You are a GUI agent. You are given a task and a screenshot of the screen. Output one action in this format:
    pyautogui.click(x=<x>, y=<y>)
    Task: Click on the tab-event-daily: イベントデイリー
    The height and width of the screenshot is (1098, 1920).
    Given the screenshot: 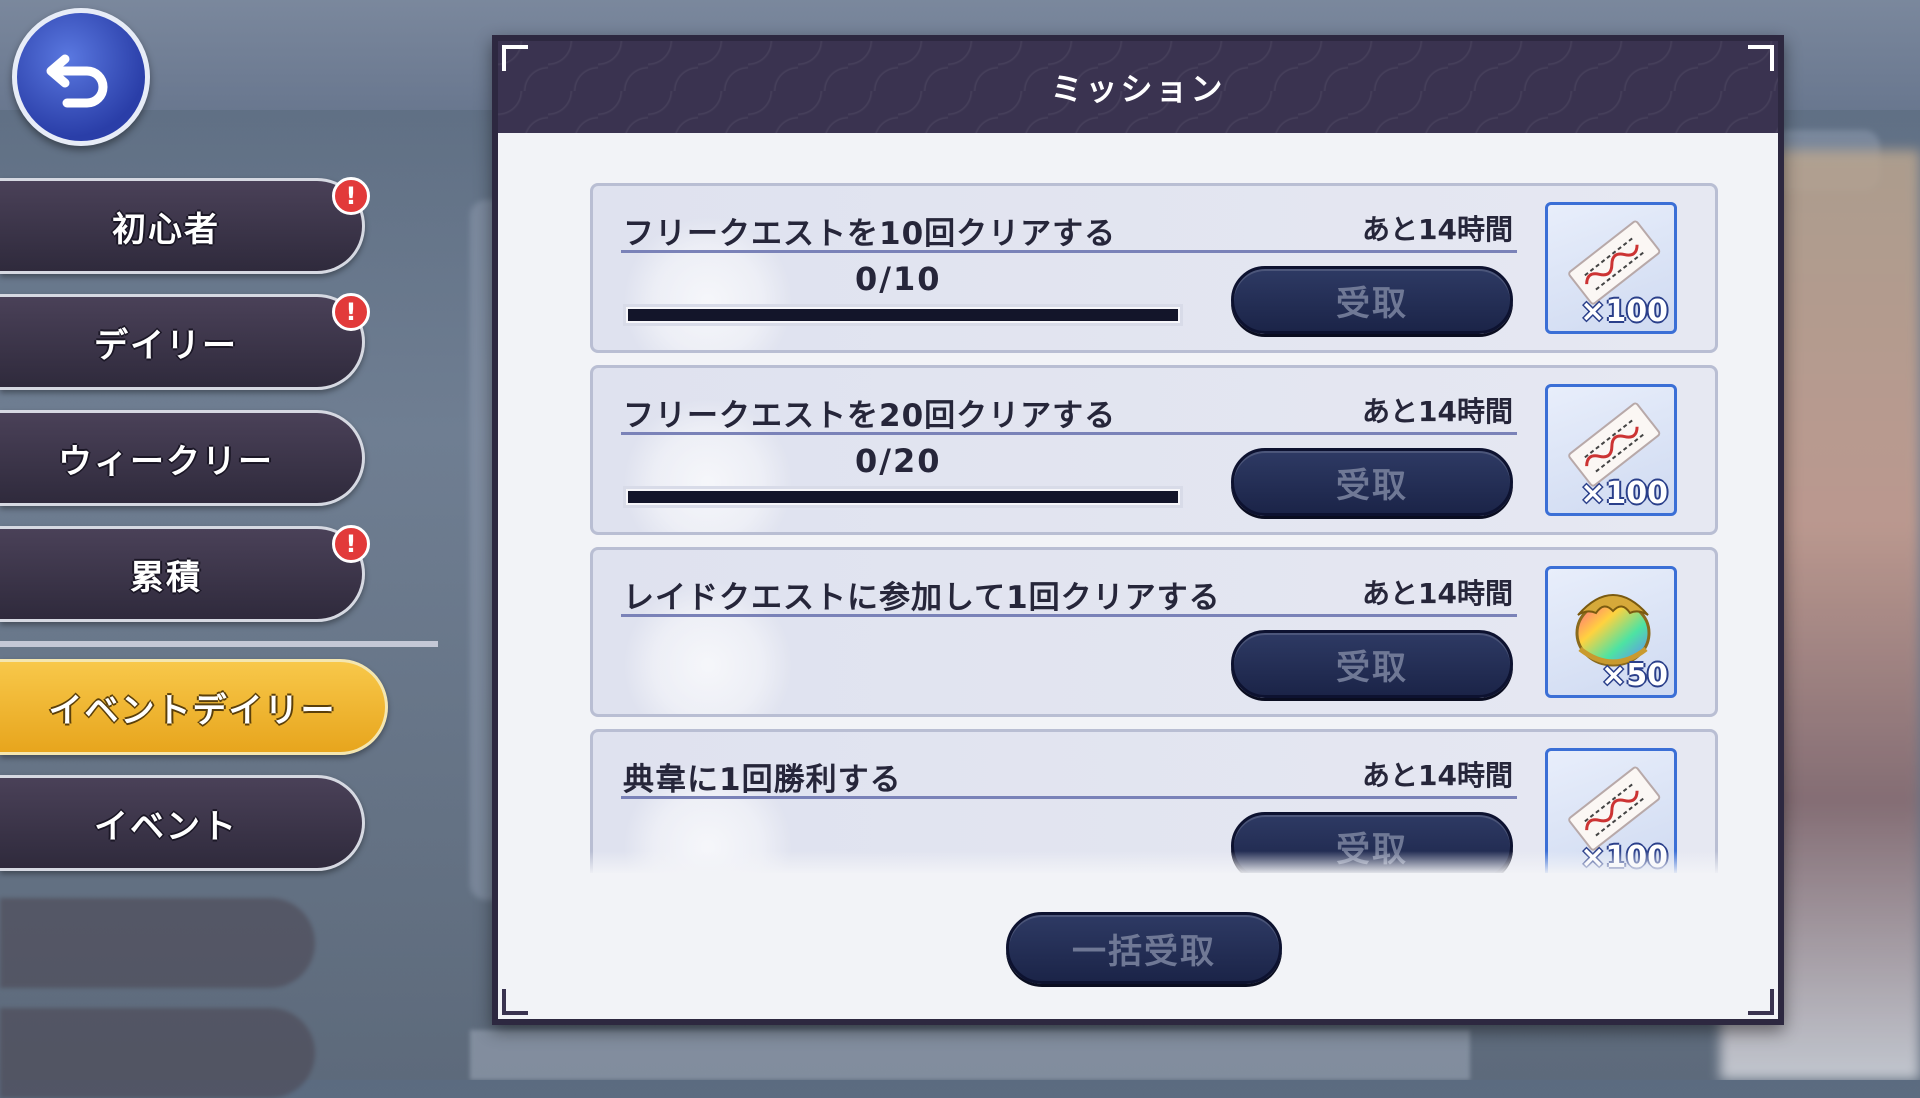 What is the action you would take?
    pyautogui.click(x=194, y=707)
    